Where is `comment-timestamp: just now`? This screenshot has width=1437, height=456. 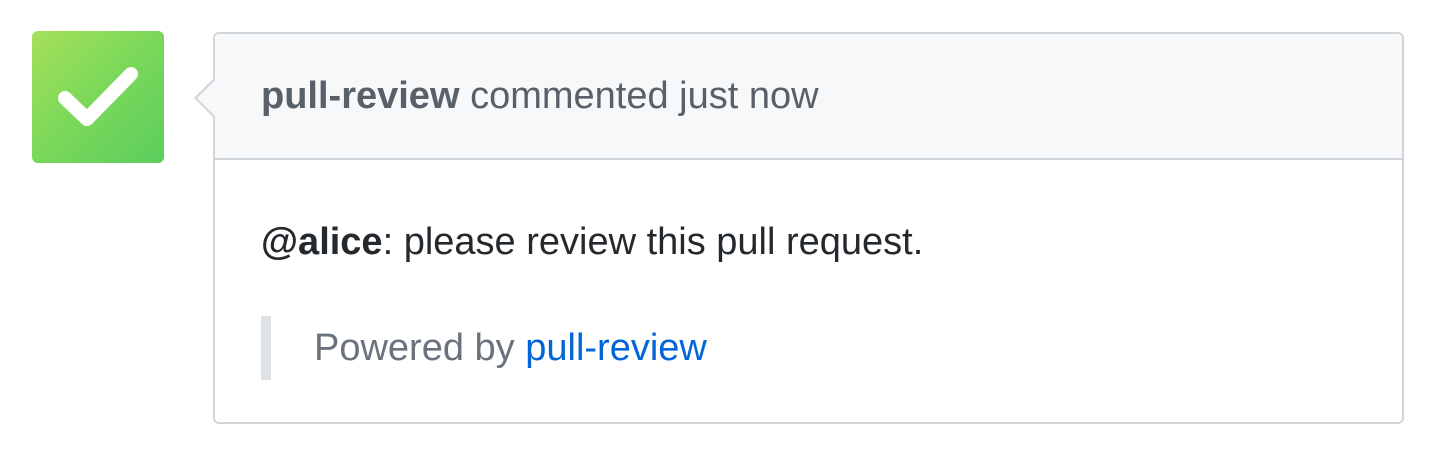
comment-timestamp: just now is located at coordinates (748, 96).